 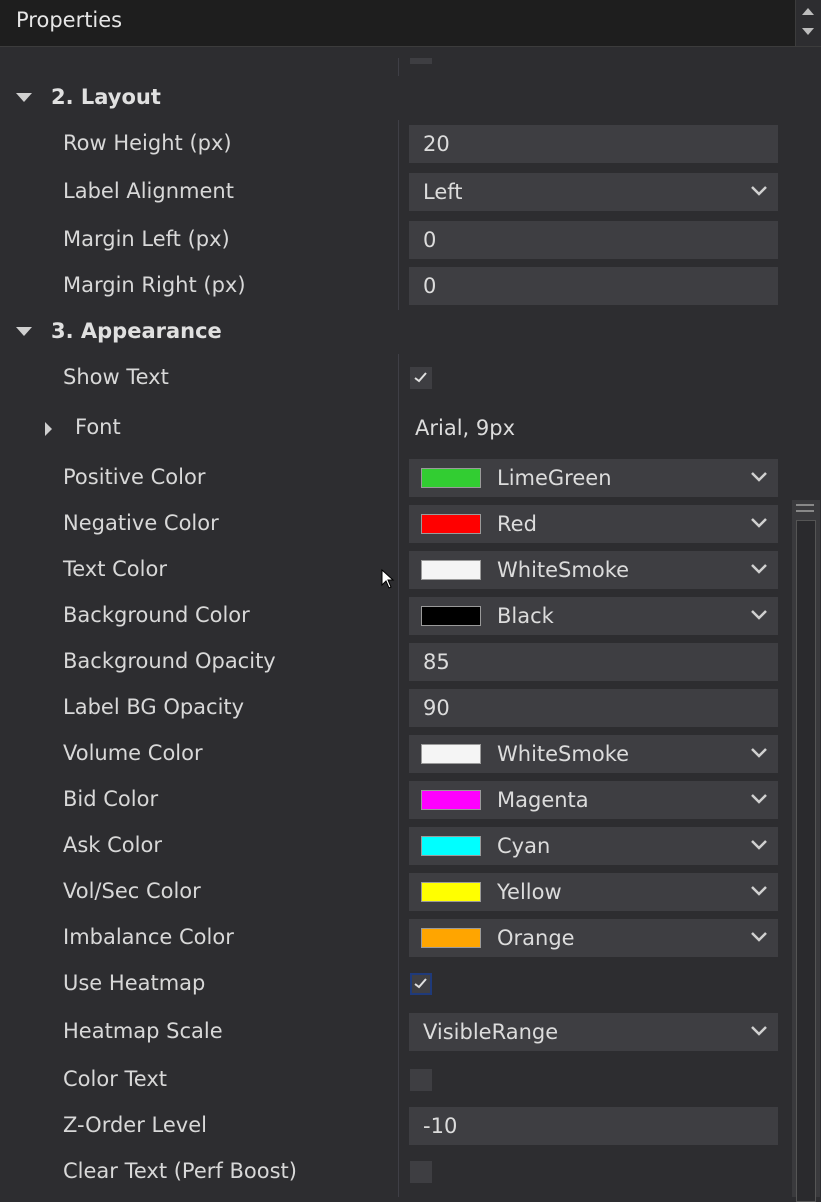 What do you see at coordinates (529, 892) in the screenshot?
I see `color-name: Yellow` at bounding box center [529, 892].